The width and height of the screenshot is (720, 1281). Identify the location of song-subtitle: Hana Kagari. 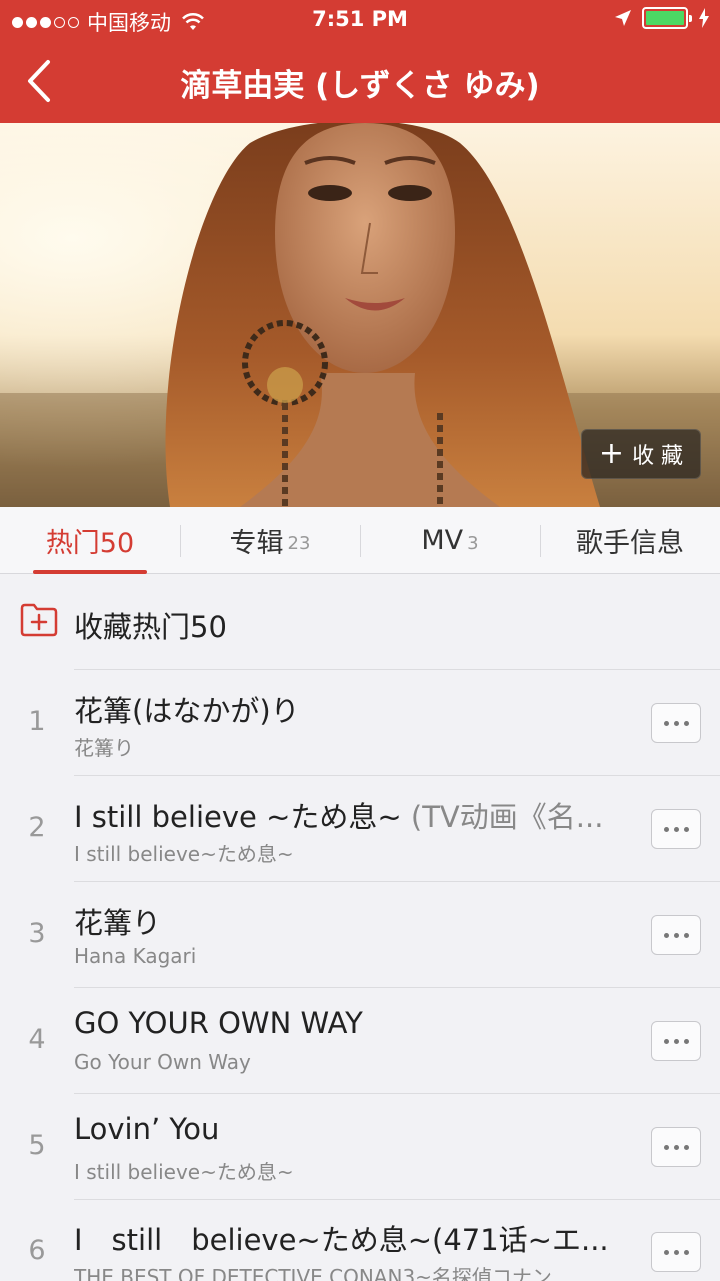
(135, 956).